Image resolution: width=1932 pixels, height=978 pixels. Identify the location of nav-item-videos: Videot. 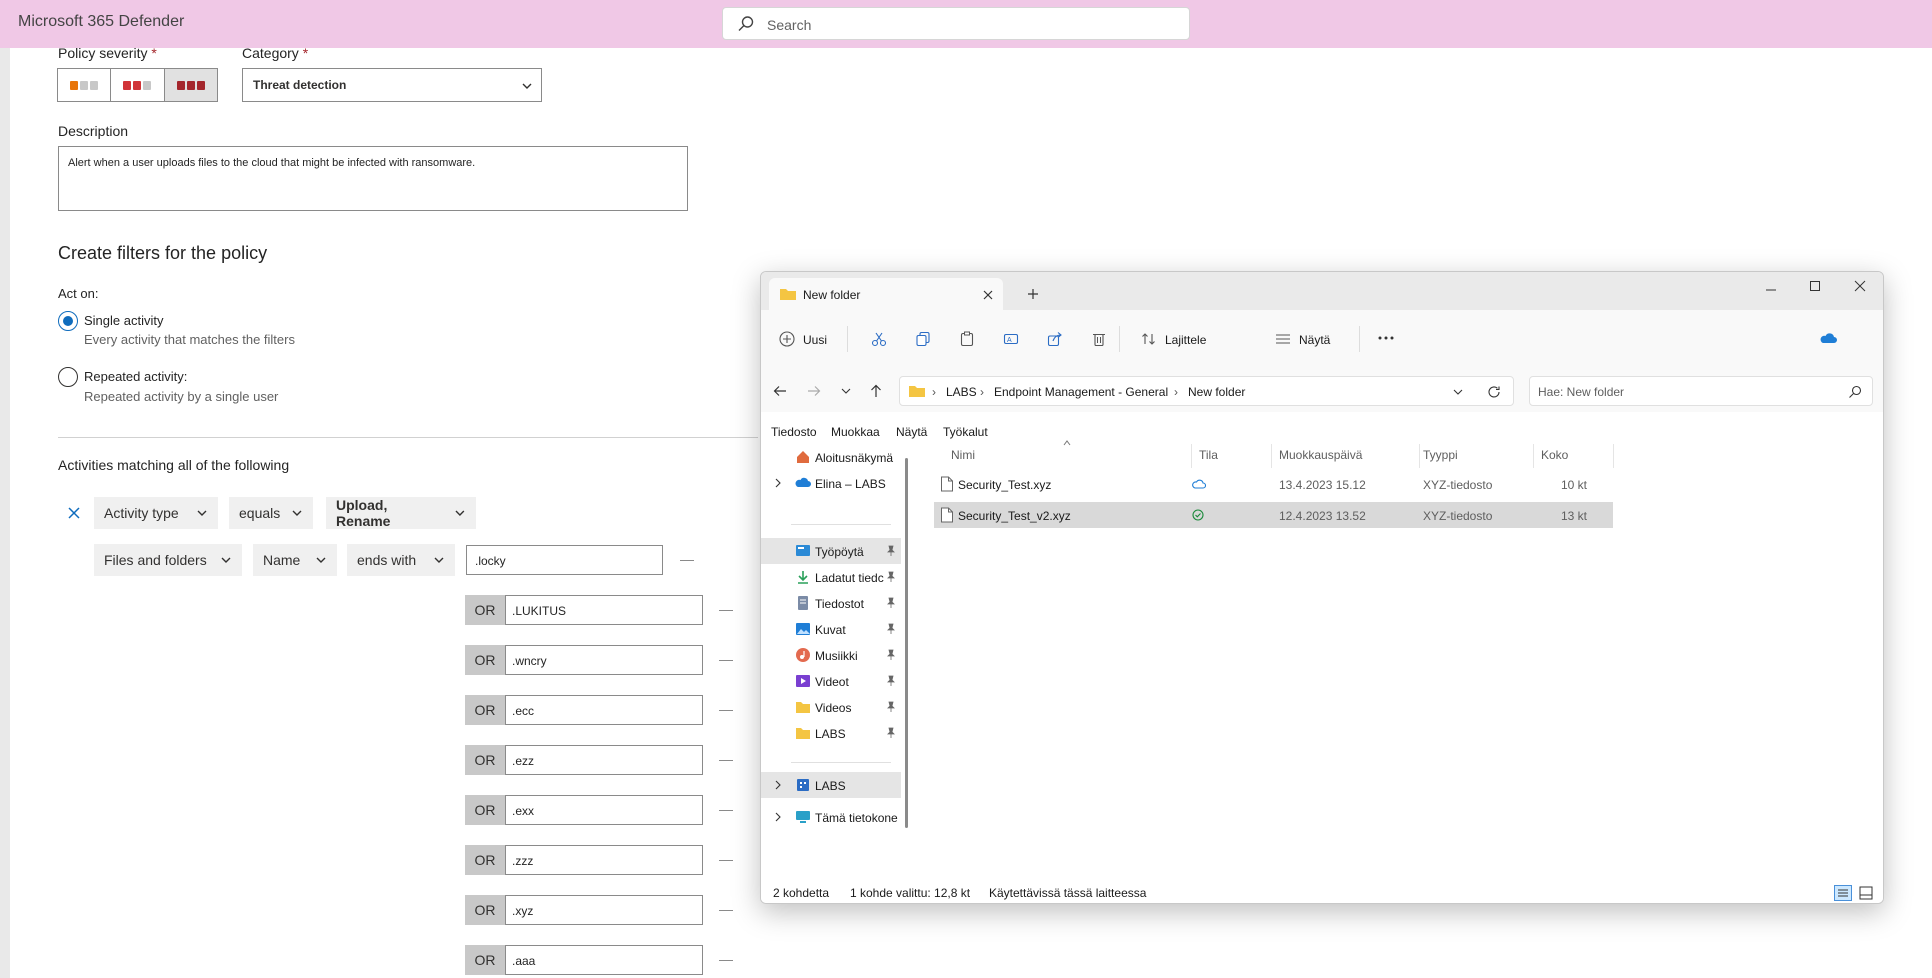
(831, 681).